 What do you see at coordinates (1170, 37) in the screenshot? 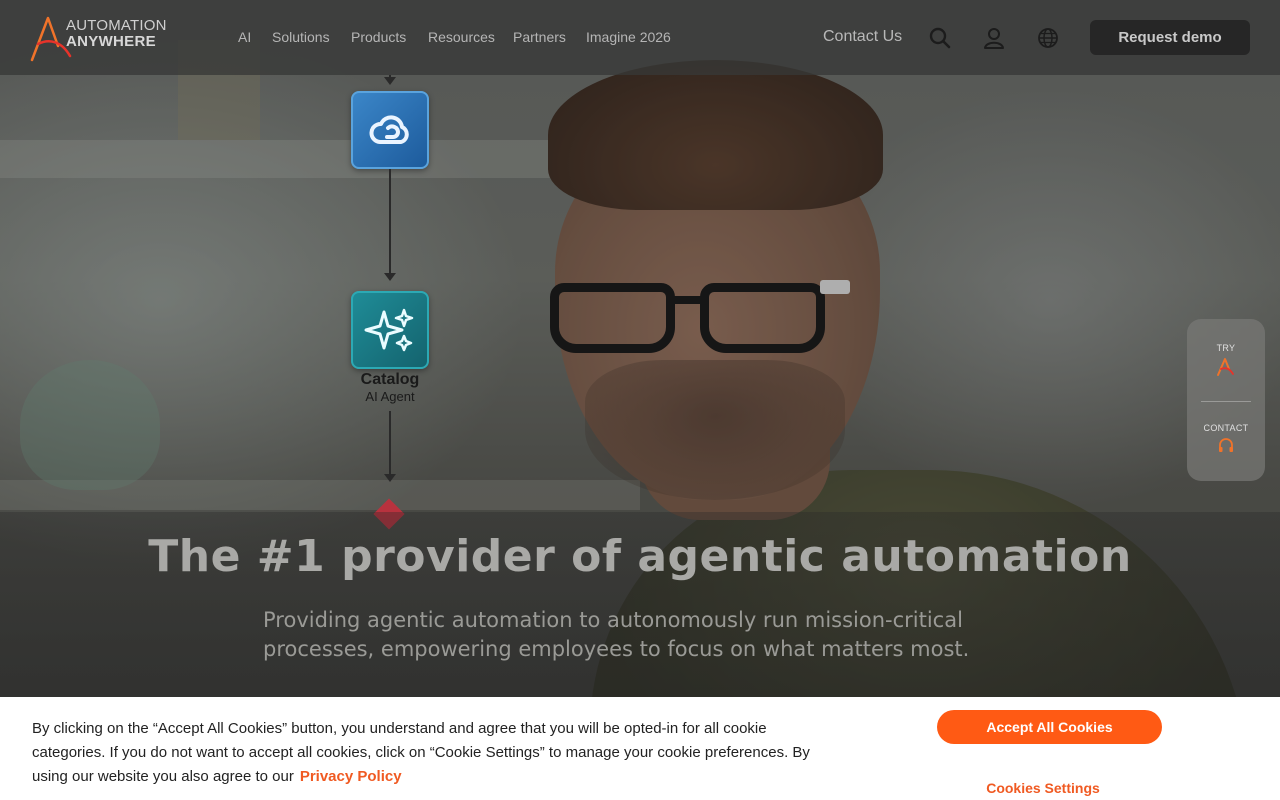
I see `request-demo-button: Request demo` at bounding box center [1170, 37].